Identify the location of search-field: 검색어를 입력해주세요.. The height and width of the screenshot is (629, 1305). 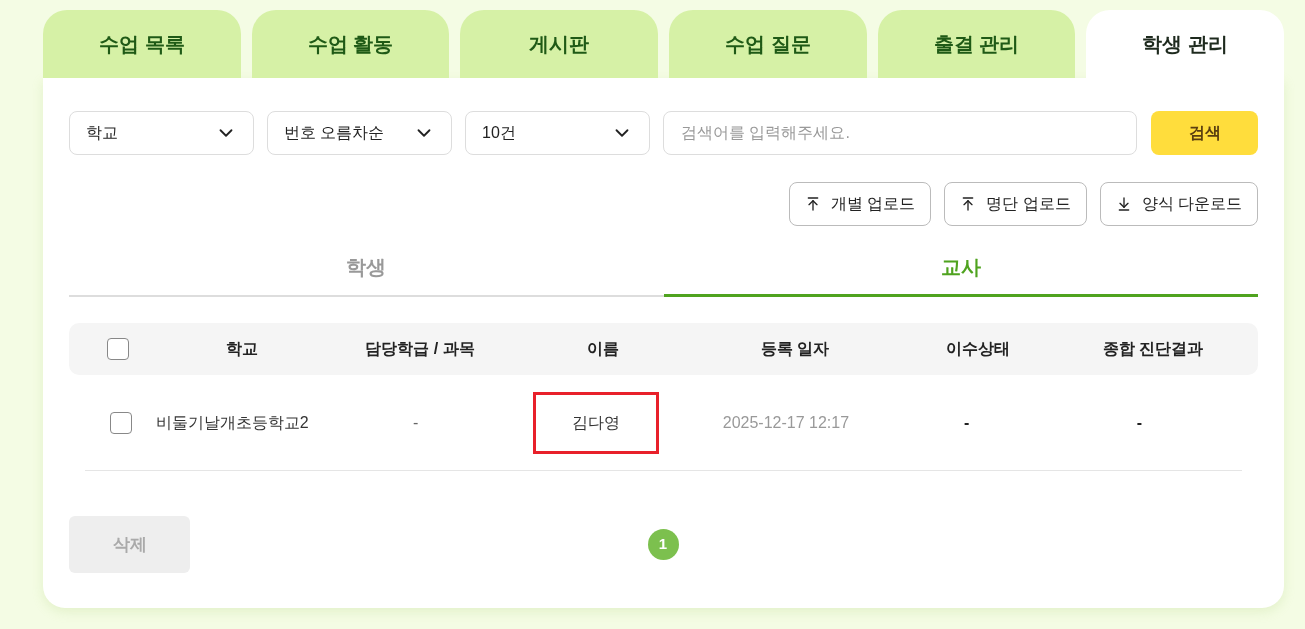
(900, 133).